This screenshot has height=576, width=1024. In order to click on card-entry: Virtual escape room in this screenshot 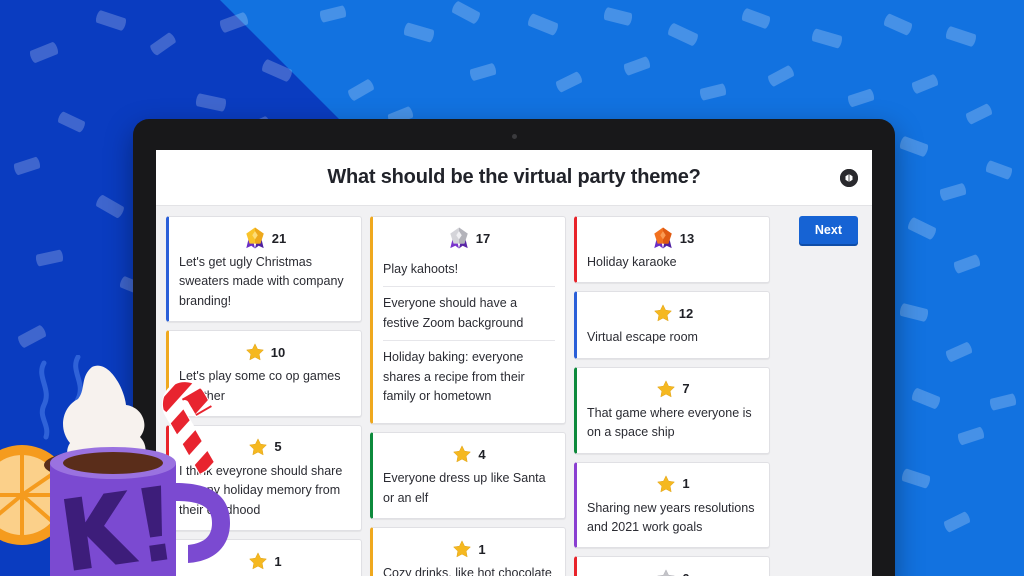, I will do `click(642, 337)`.